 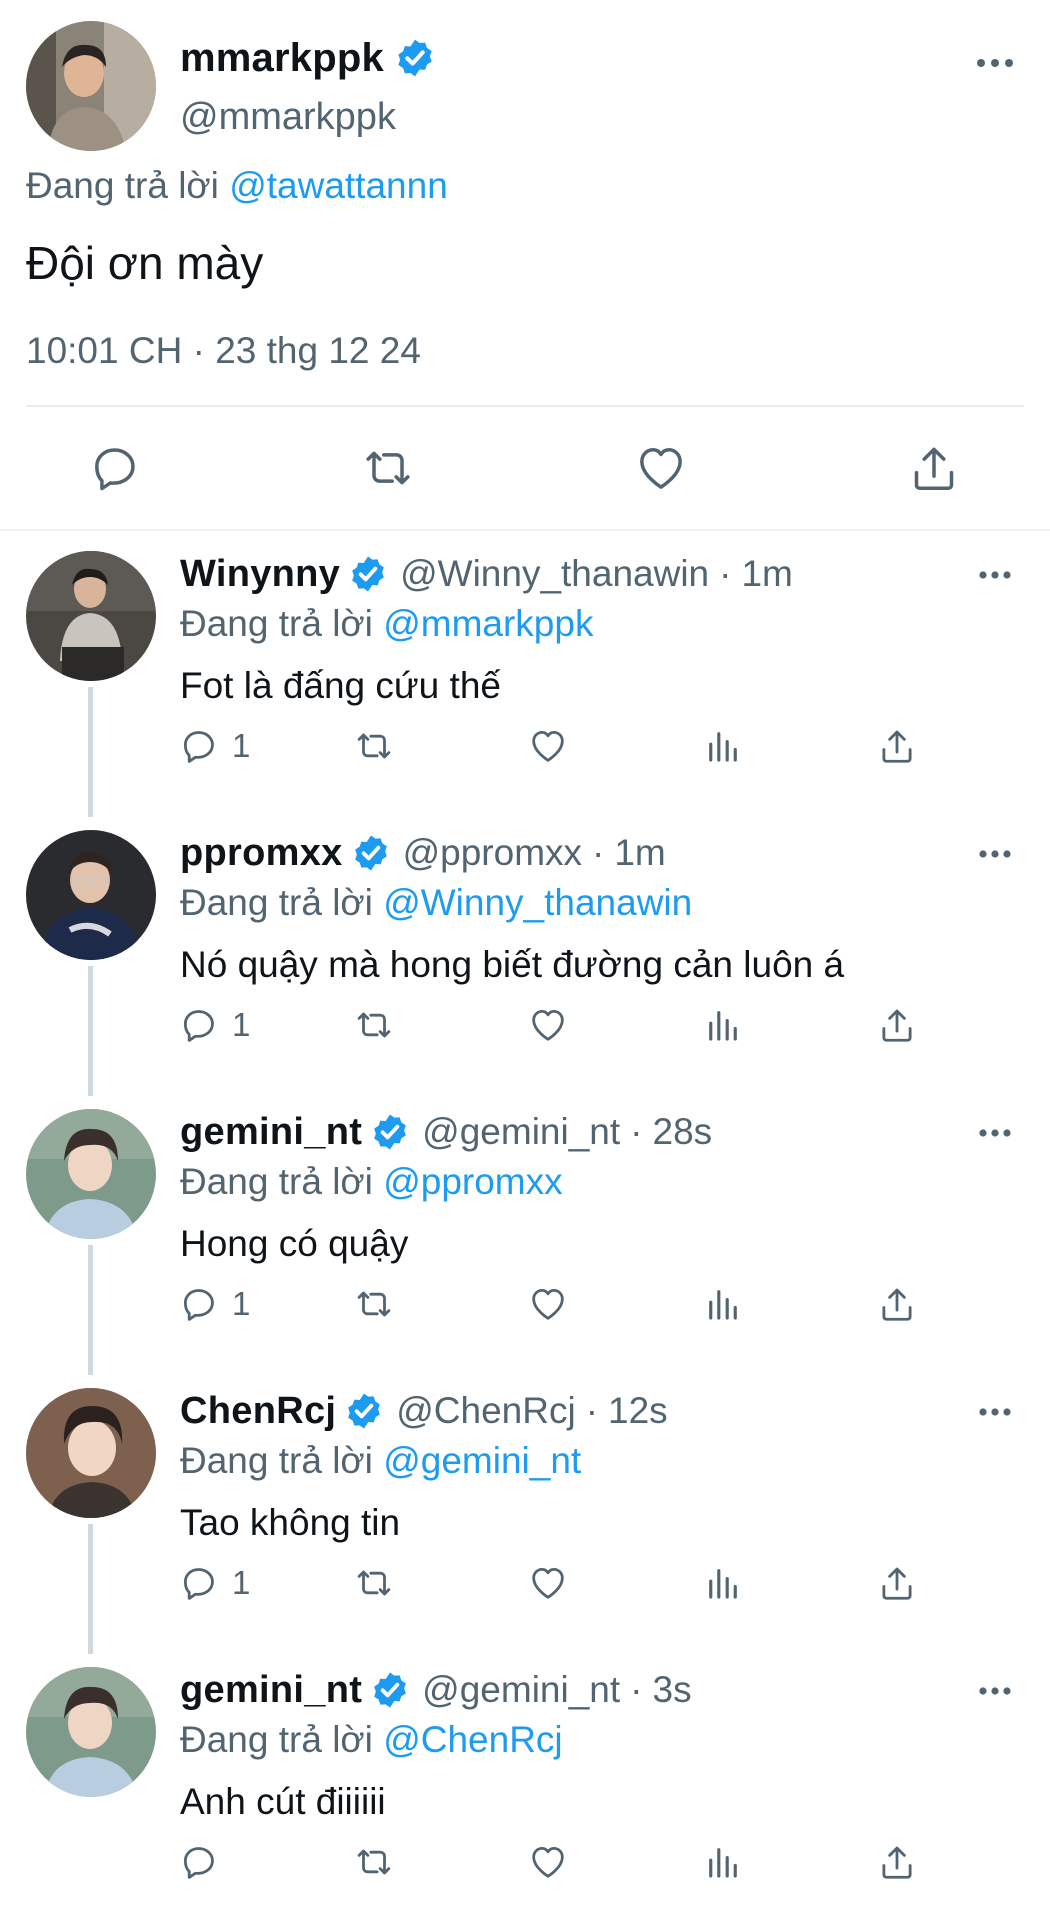 What do you see at coordinates (258, 1411) in the screenshot?
I see `author-name: ChenRcj` at bounding box center [258, 1411].